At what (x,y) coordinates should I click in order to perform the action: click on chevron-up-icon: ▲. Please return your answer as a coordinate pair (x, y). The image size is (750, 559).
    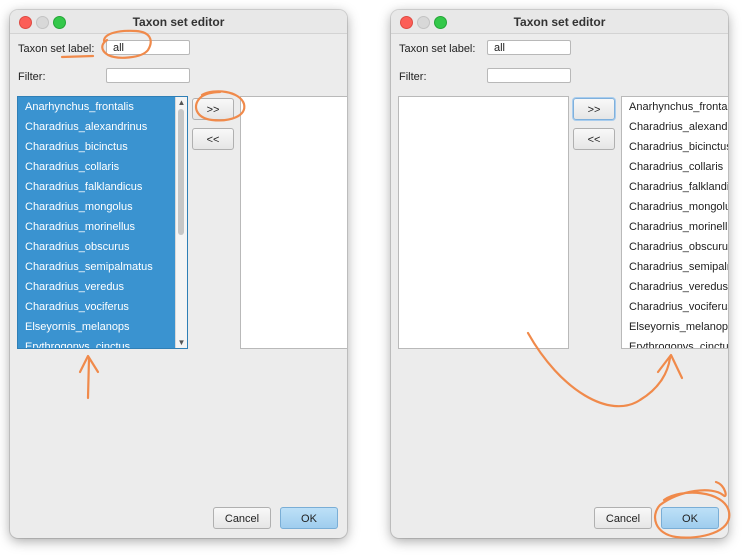
    Looking at the image, I should click on (181, 102).